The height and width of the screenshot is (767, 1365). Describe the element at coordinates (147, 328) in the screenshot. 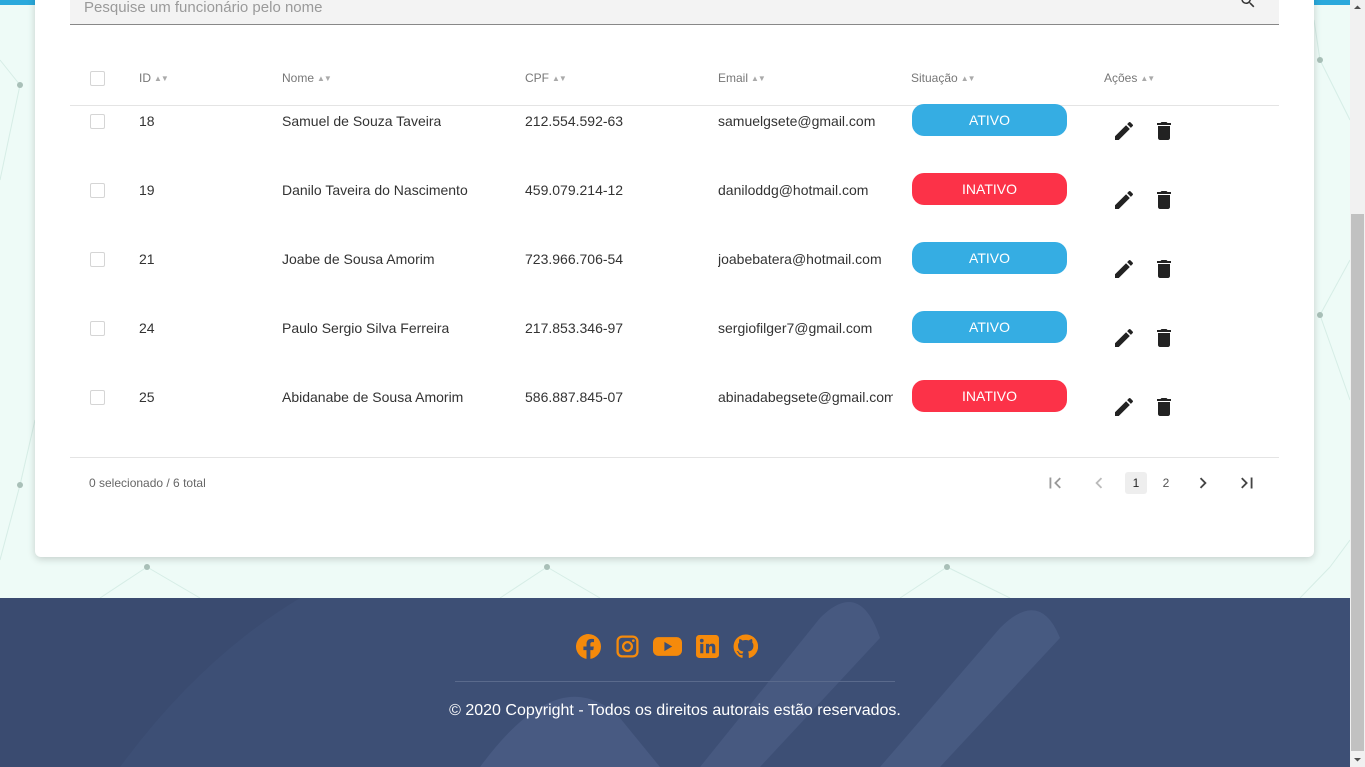

I see `cell-id: 24` at that location.